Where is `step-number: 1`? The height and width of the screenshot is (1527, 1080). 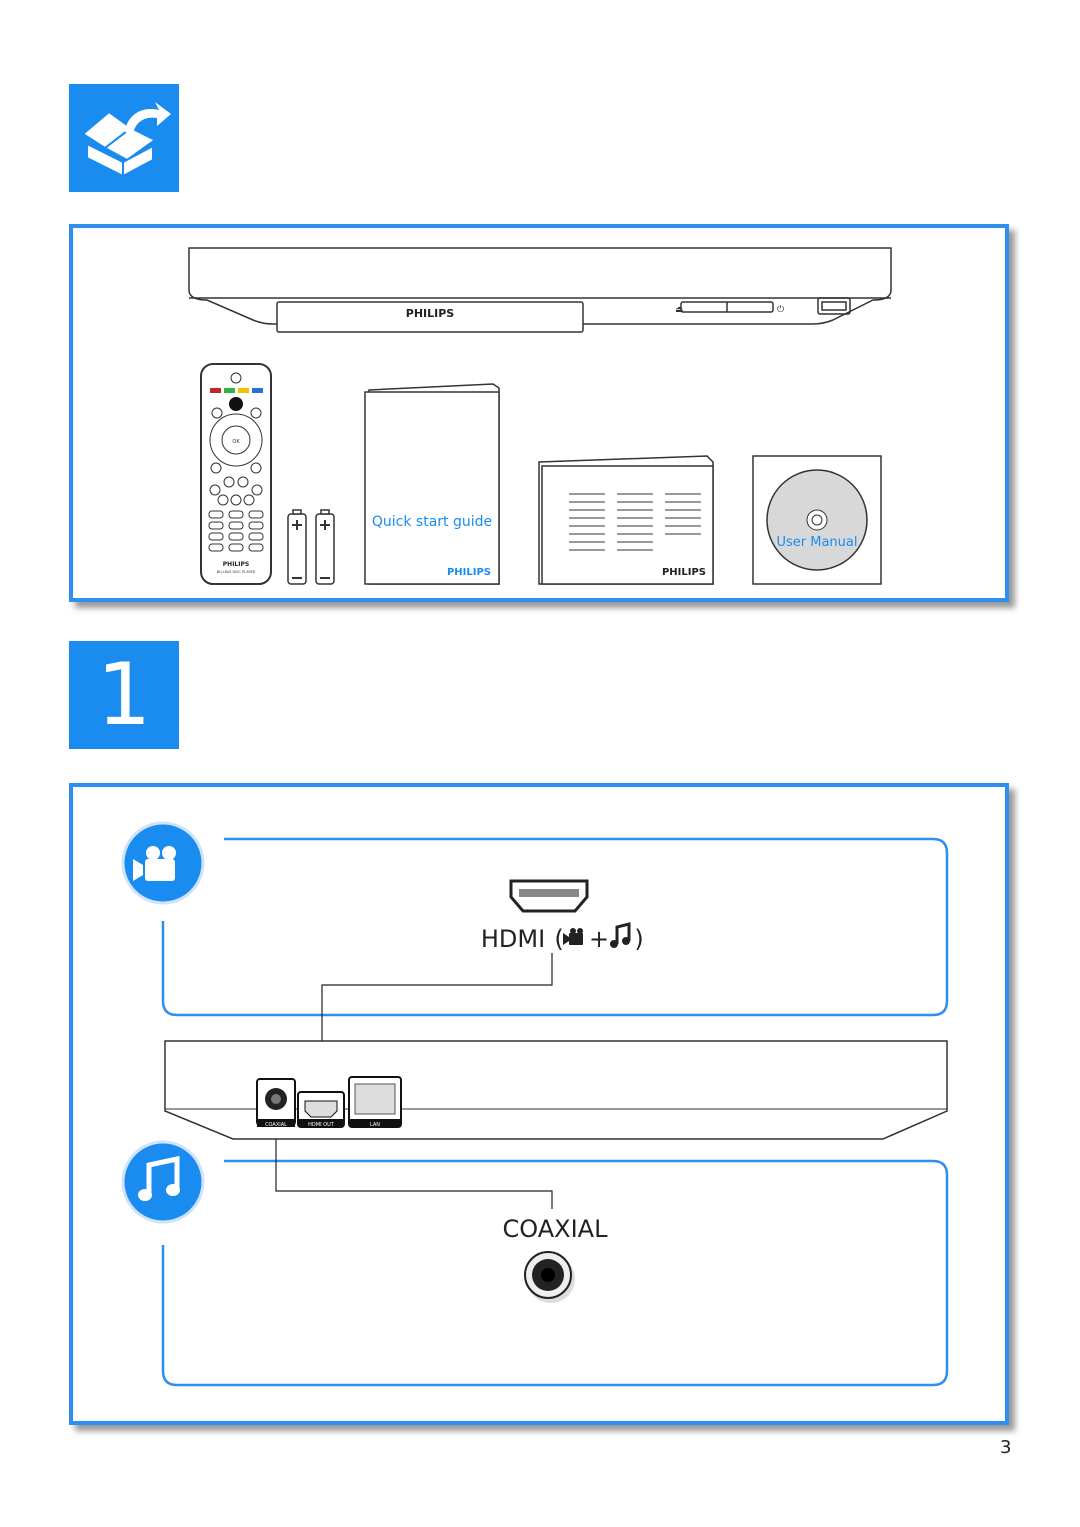 step-number: 1 is located at coordinates (124, 695).